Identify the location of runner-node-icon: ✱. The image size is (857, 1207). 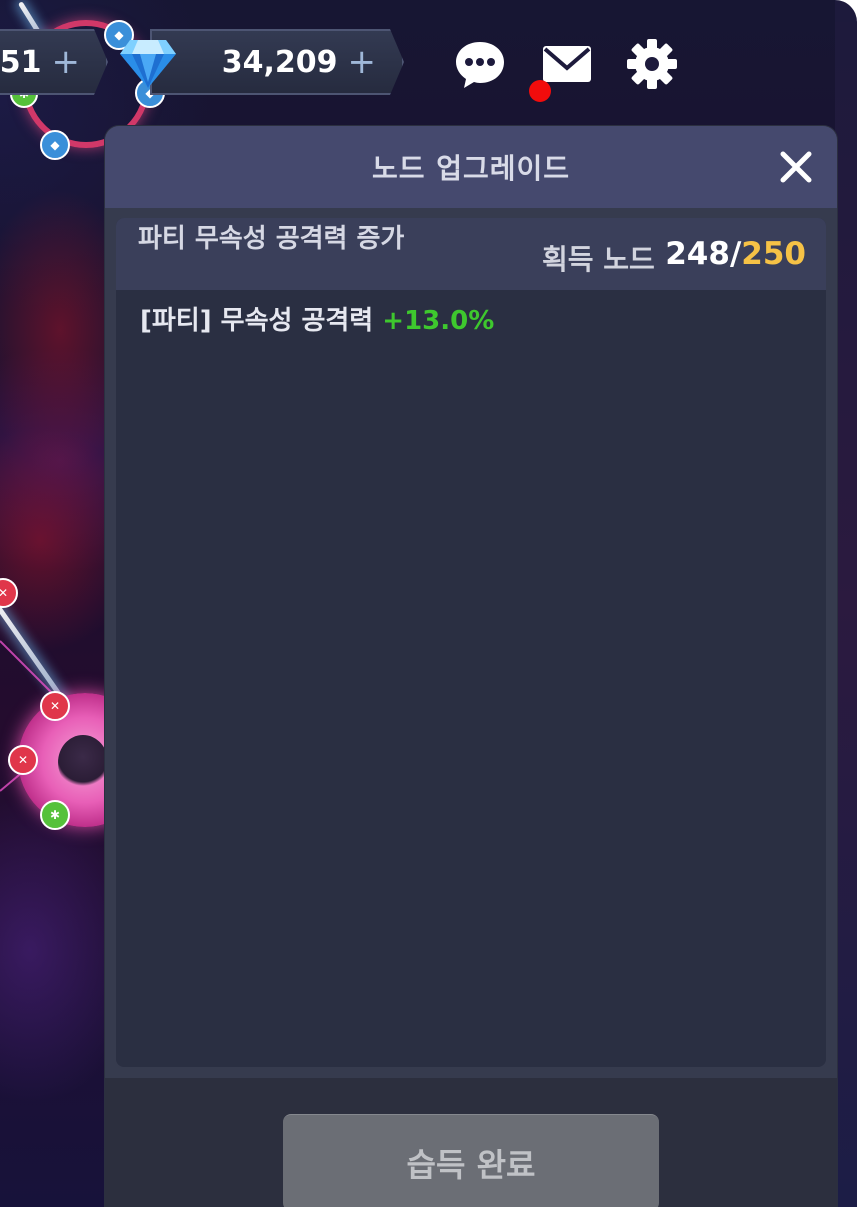
(55, 815).